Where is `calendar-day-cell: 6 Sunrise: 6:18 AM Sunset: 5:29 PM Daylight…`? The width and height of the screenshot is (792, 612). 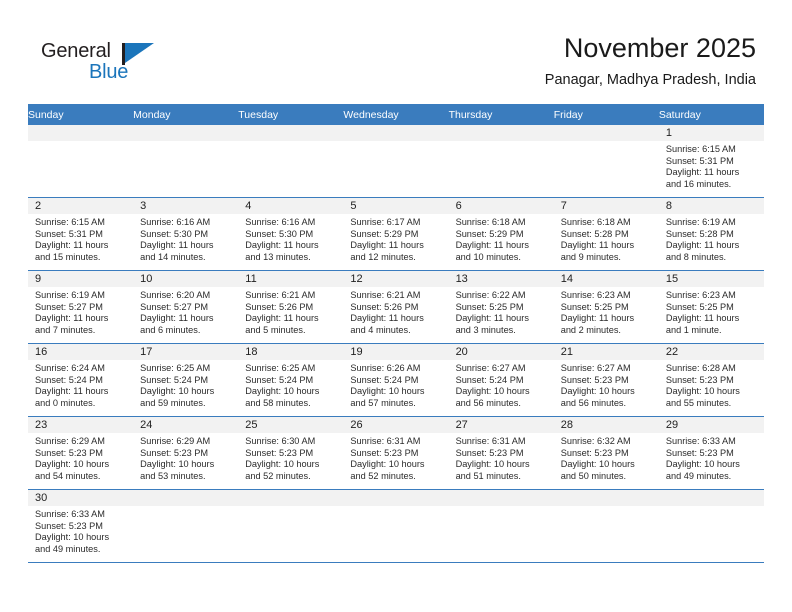 calendar-day-cell: 6 Sunrise: 6:18 AM Sunset: 5:29 PM Daylight… is located at coordinates (501, 234).